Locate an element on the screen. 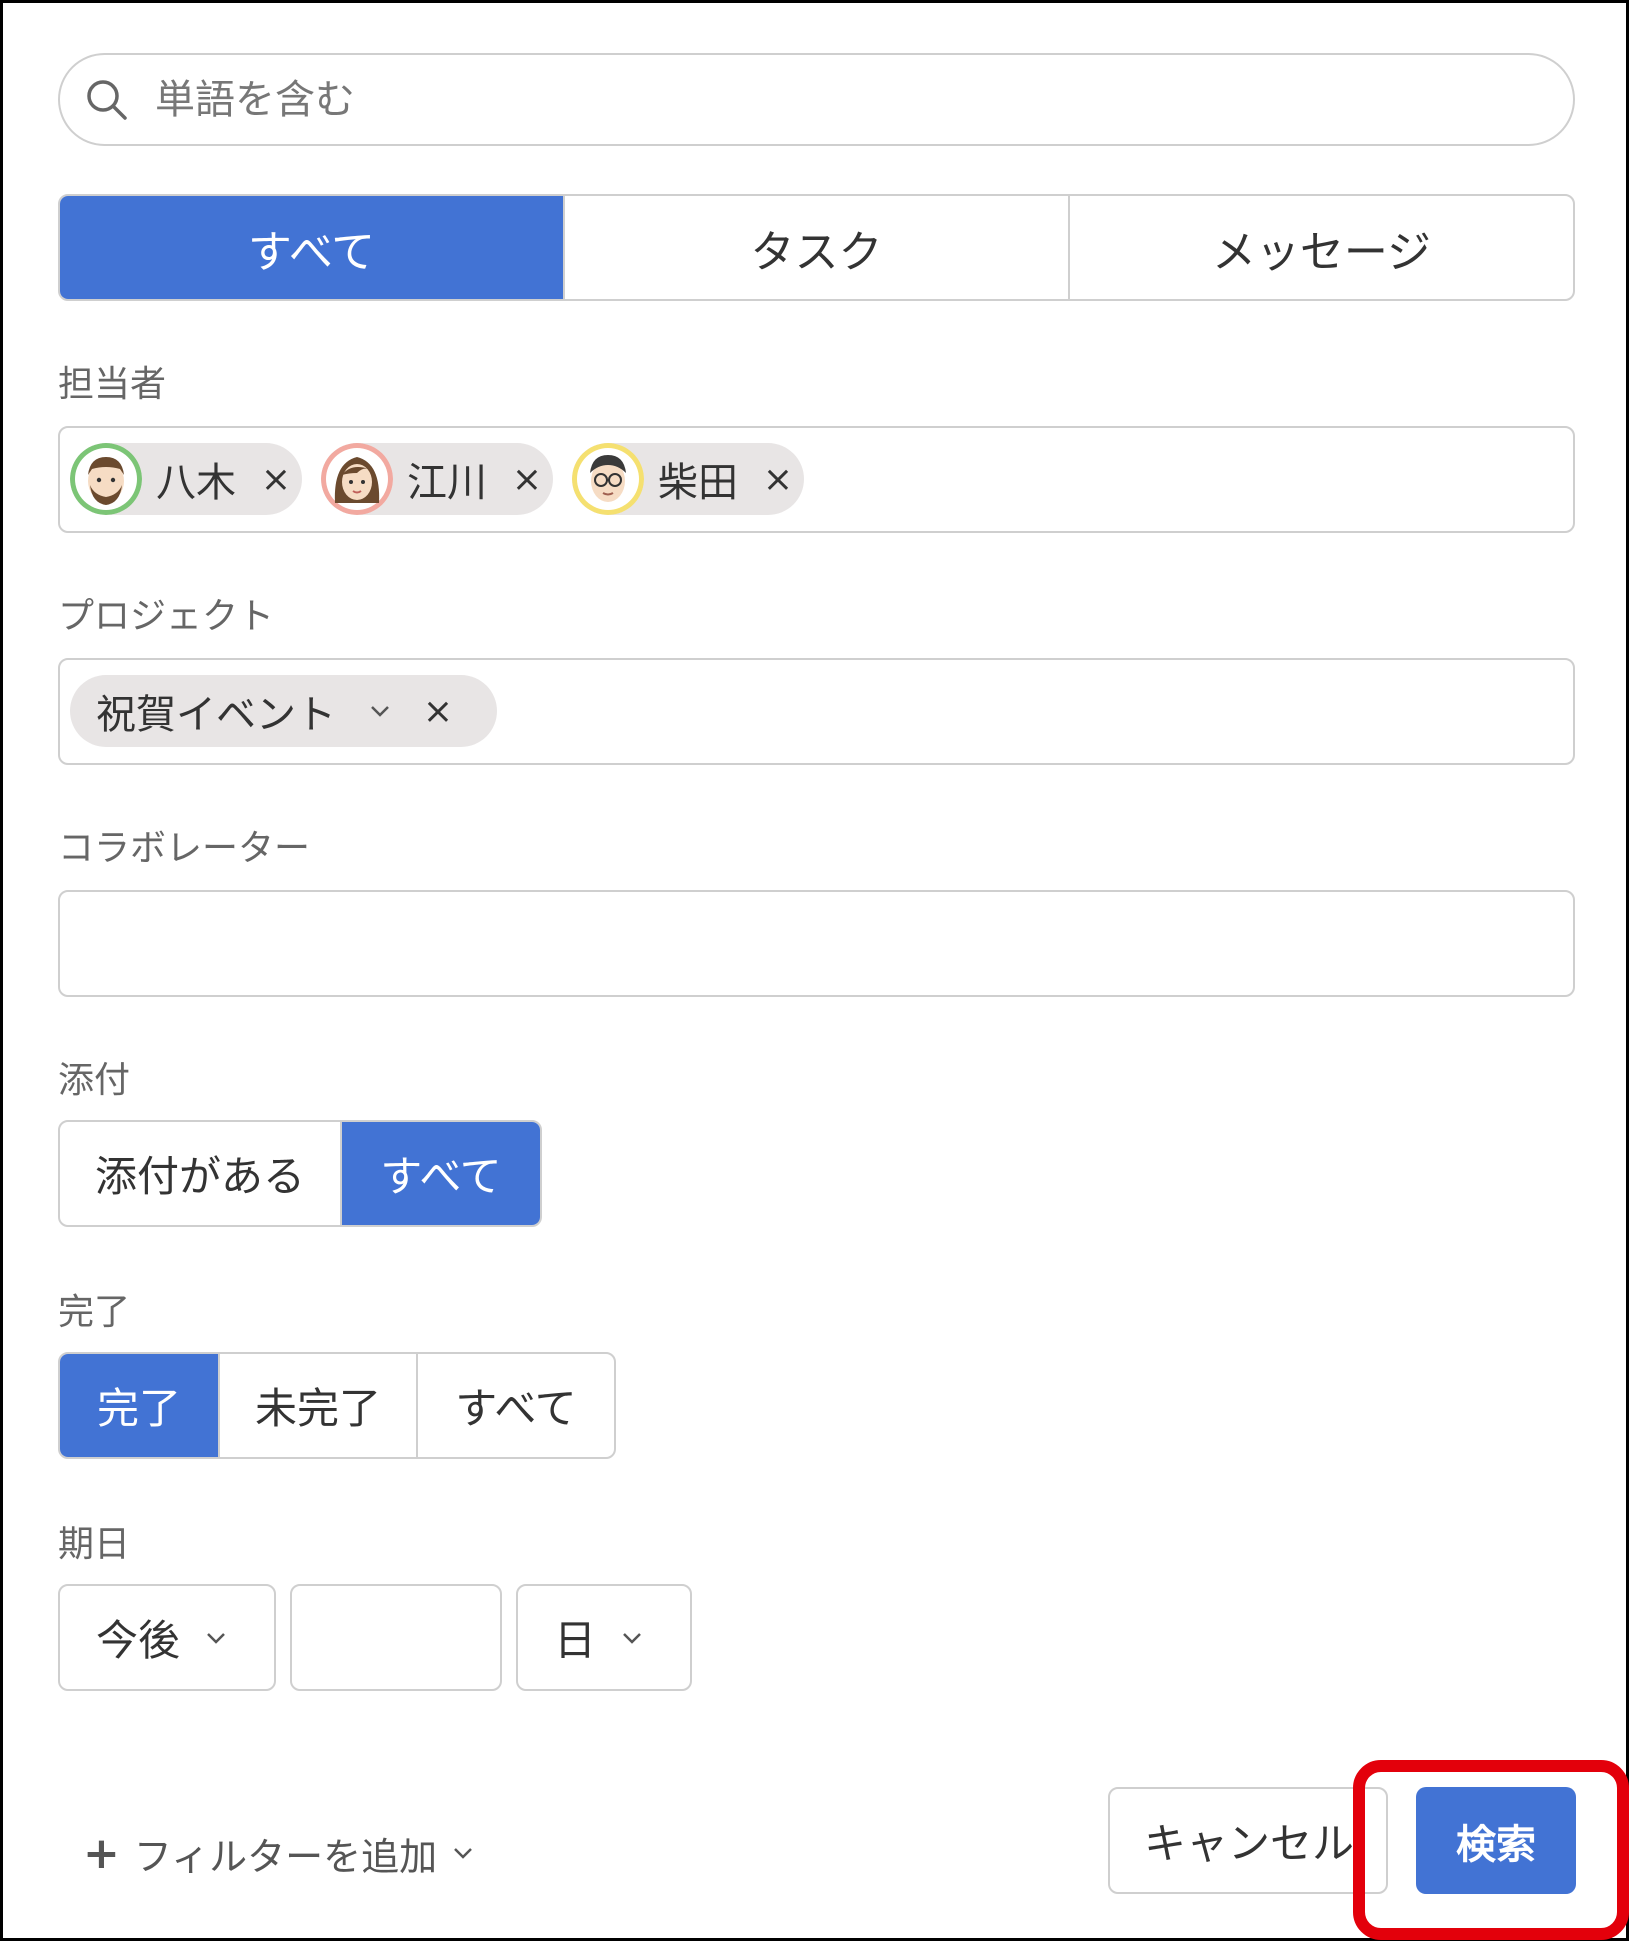 This screenshot has height=1941, width=1629. assignee-chip: 江川 × is located at coordinates (437, 479).